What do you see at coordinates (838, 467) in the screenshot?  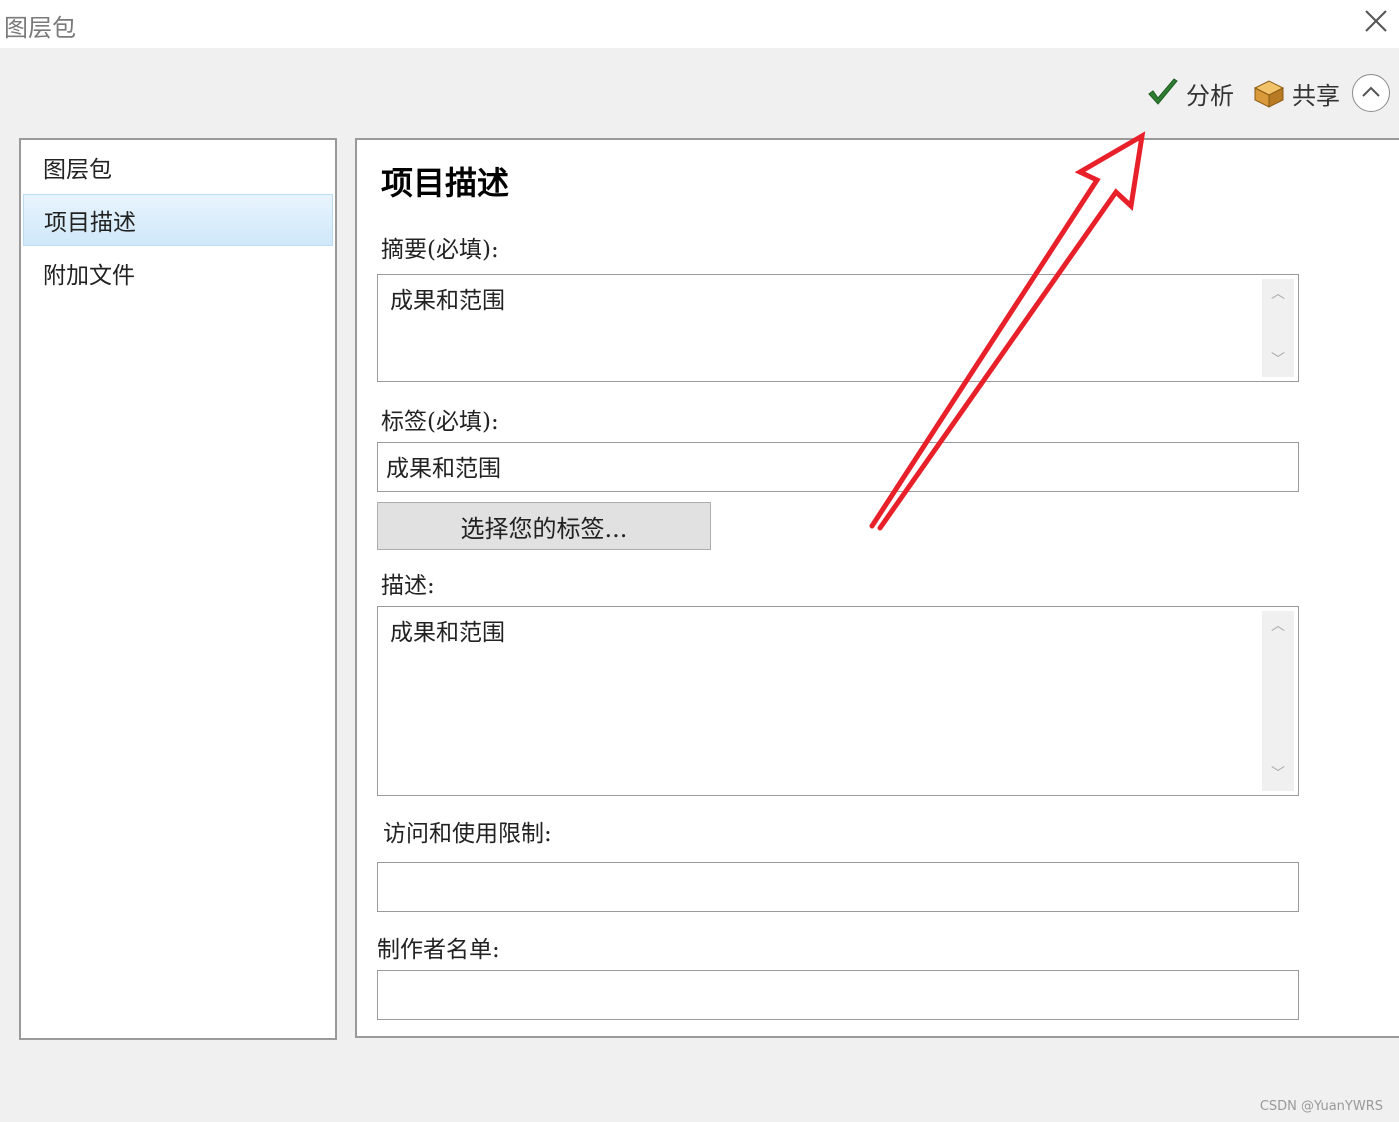 I see `tags-input: 成果和范围` at bounding box center [838, 467].